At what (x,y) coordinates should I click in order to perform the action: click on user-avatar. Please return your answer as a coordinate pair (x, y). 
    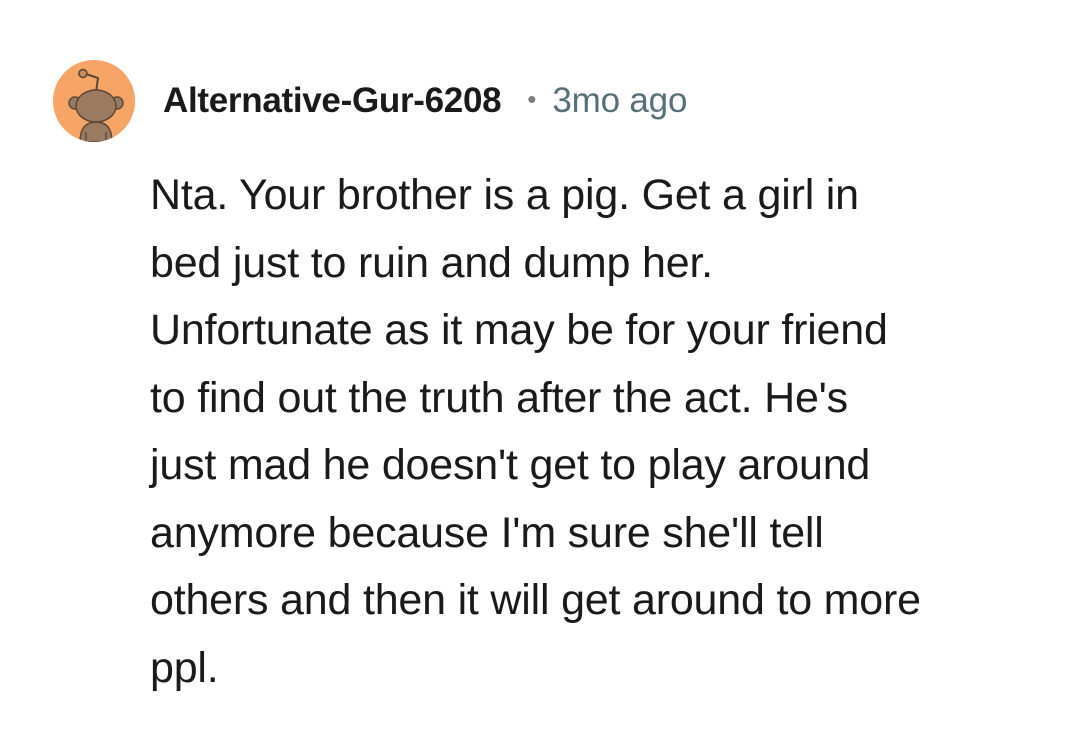
    Looking at the image, I should click on (94, 101).